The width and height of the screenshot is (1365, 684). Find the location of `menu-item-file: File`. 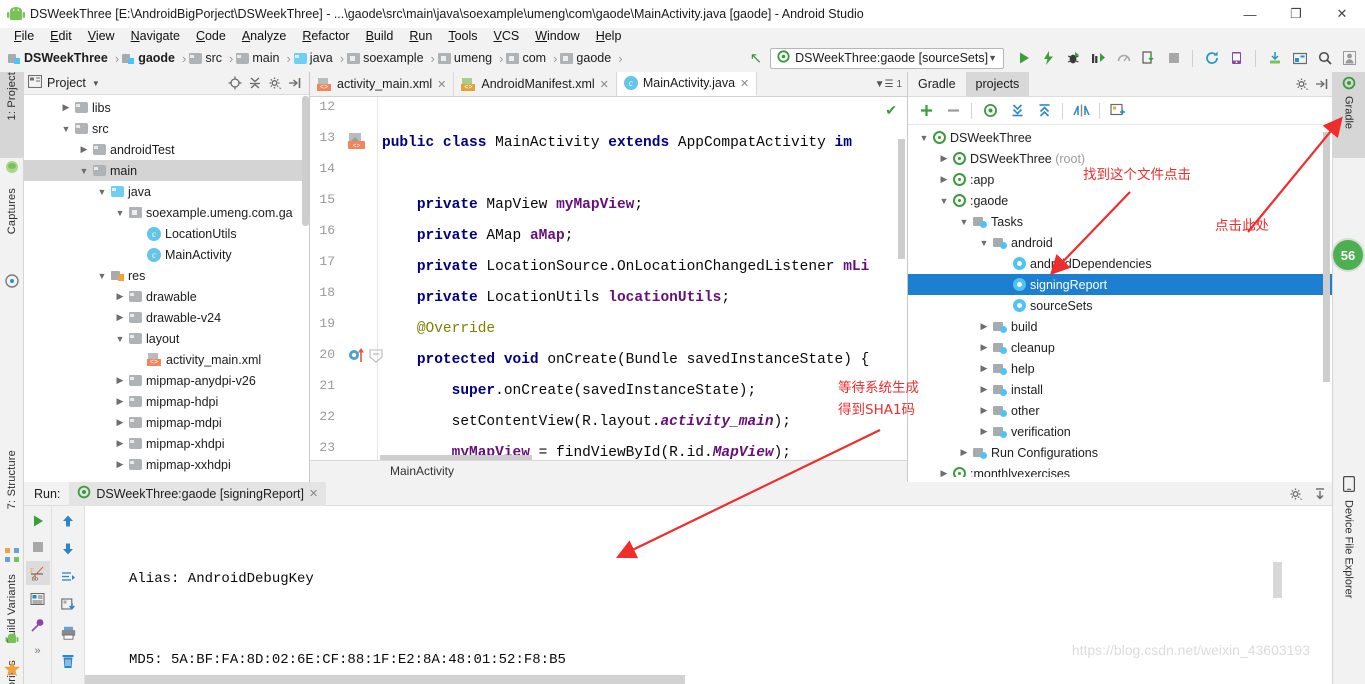

menu-item-file: File is located at coordinates (24, 36).